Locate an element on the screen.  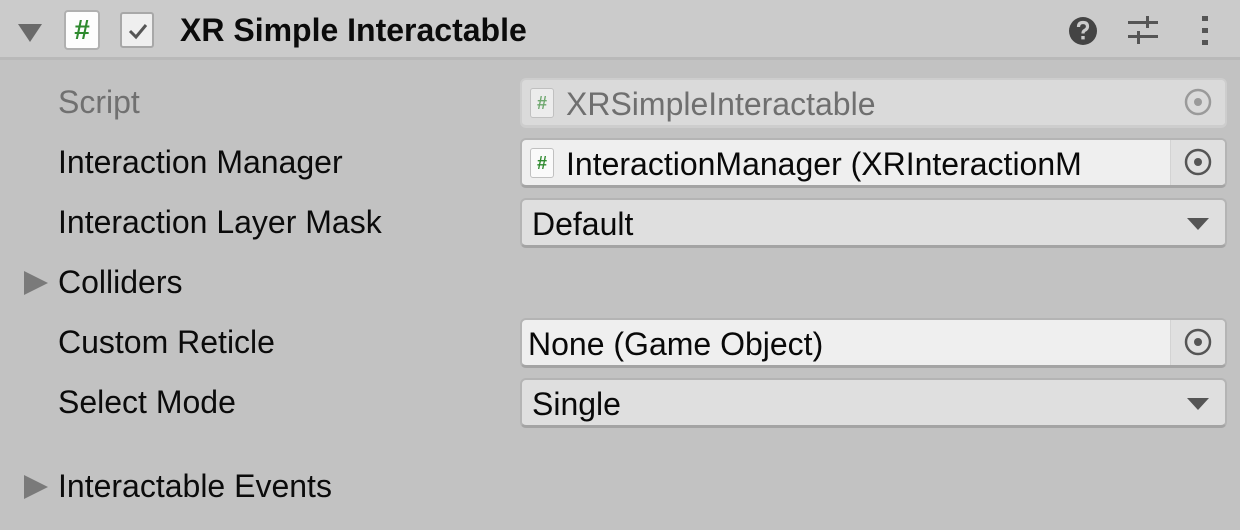
presets-sliders-icon is located at coordinates (1143, 31).